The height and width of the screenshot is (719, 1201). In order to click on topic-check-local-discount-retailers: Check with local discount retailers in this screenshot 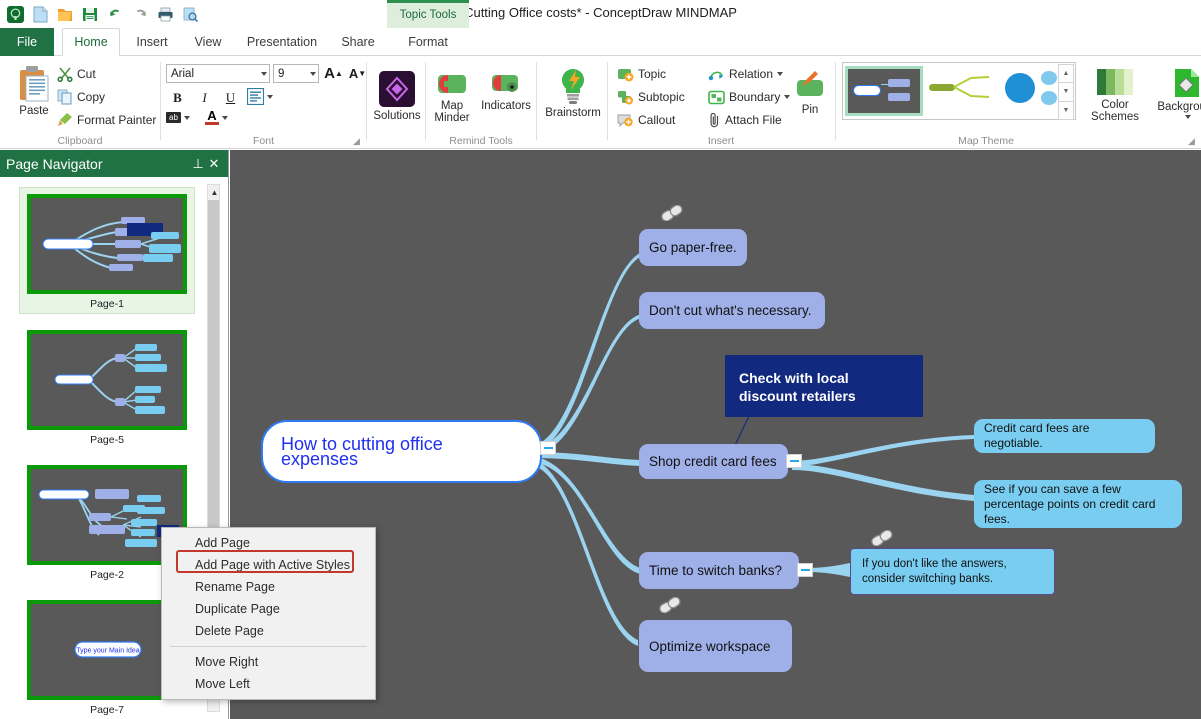, I will do `click(824, 386)`.